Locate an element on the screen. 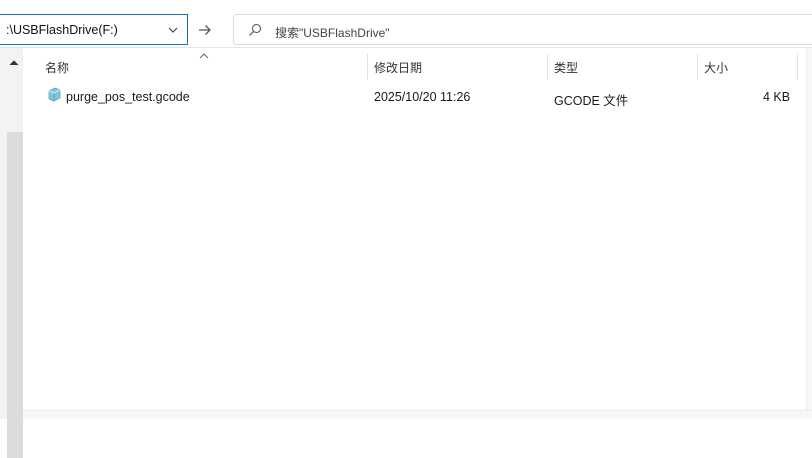 The height and width of the screenshot is (458, 812). sort-ascending-icon is located at coordinates (204, 56).